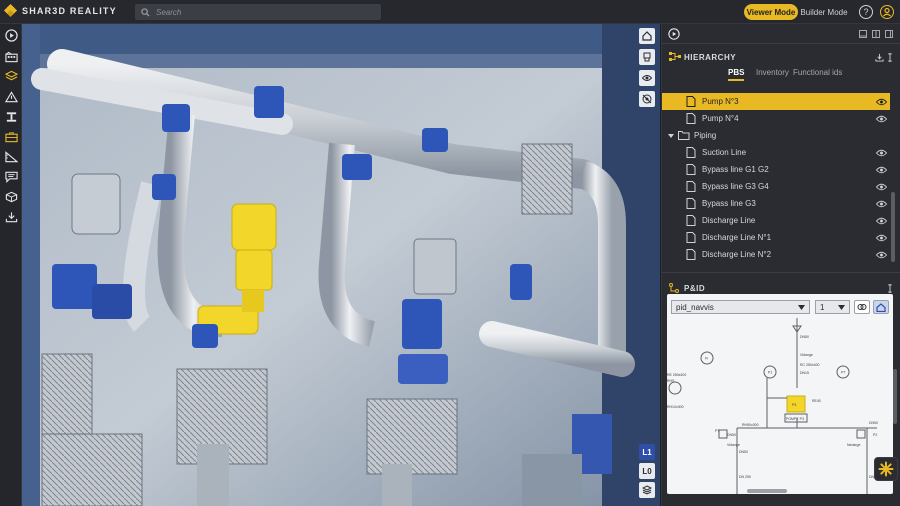 Image resolution: width=900 pixels, height=506 pixels. What do you see at coordinates (886, 469) in the screenshot?
I see `assistant-button` at bounding box center [886, 469].